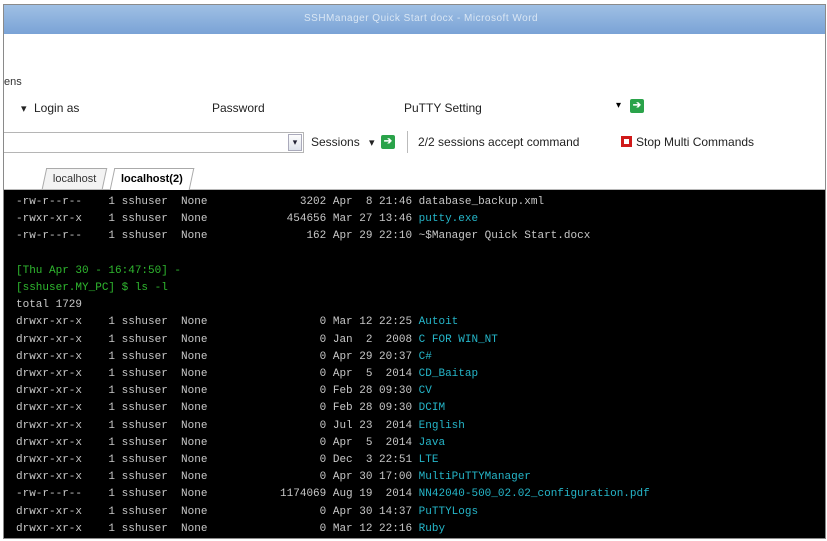 The width and height of the screenshot is (827, 541). I want to click on terminal-line: total 1729, so click(49, 305).